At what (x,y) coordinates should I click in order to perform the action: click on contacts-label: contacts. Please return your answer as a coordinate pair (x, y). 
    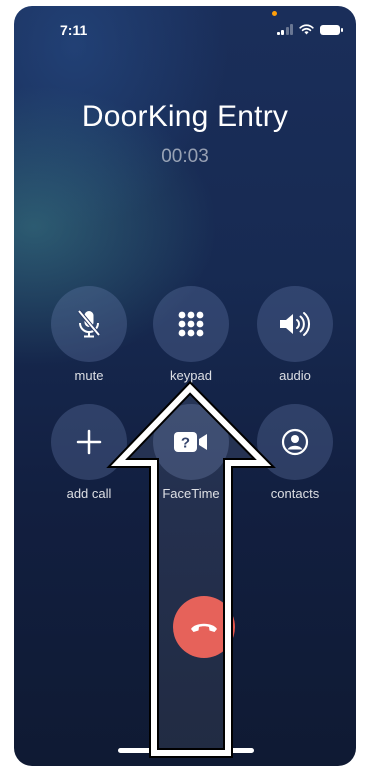
    Looking at the image, I should click on (295, 493).